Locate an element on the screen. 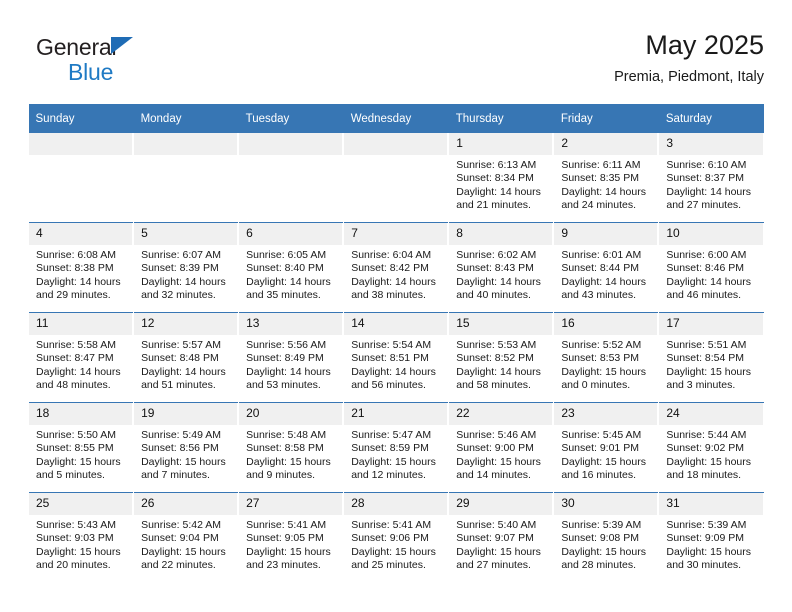 The width and height of the screenshot is (792, 612). day-number: 24 is located at coordinates (711, 414).